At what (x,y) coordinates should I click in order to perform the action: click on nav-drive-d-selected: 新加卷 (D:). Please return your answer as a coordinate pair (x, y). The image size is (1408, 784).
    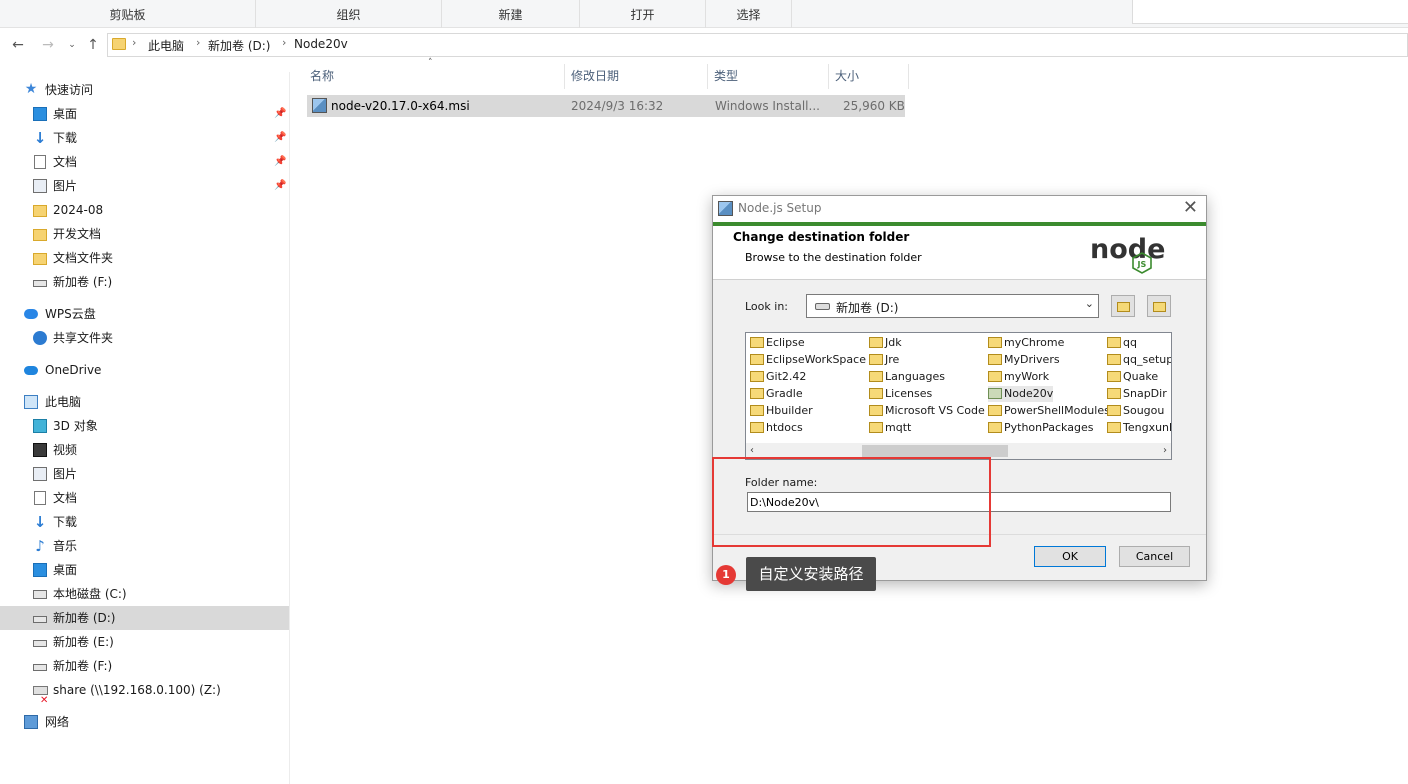
    Looking at the image, I should click on (144, 618).